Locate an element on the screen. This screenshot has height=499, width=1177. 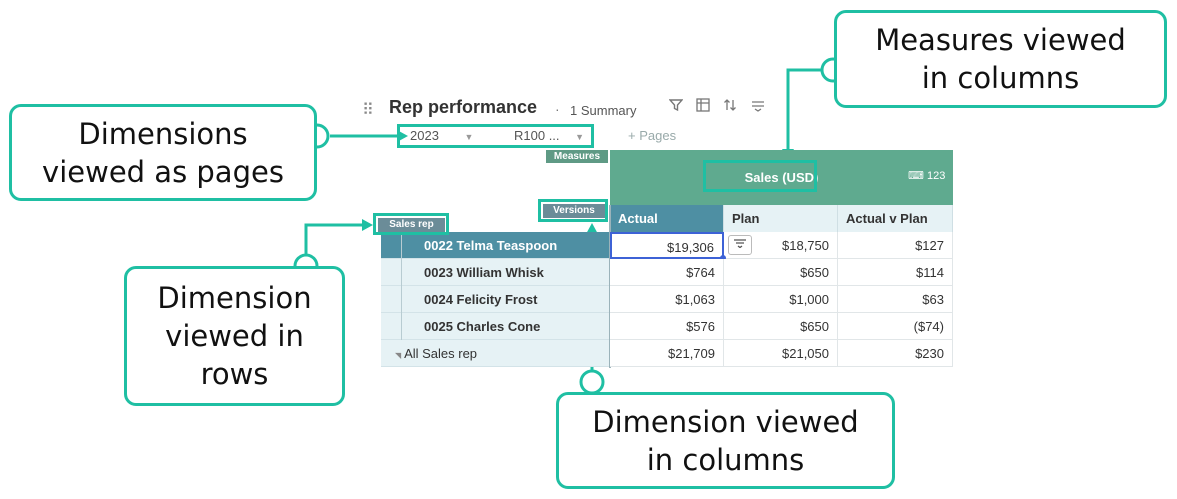
row-header: 0024 Felicity Frost is located at coordinates (495, 299).